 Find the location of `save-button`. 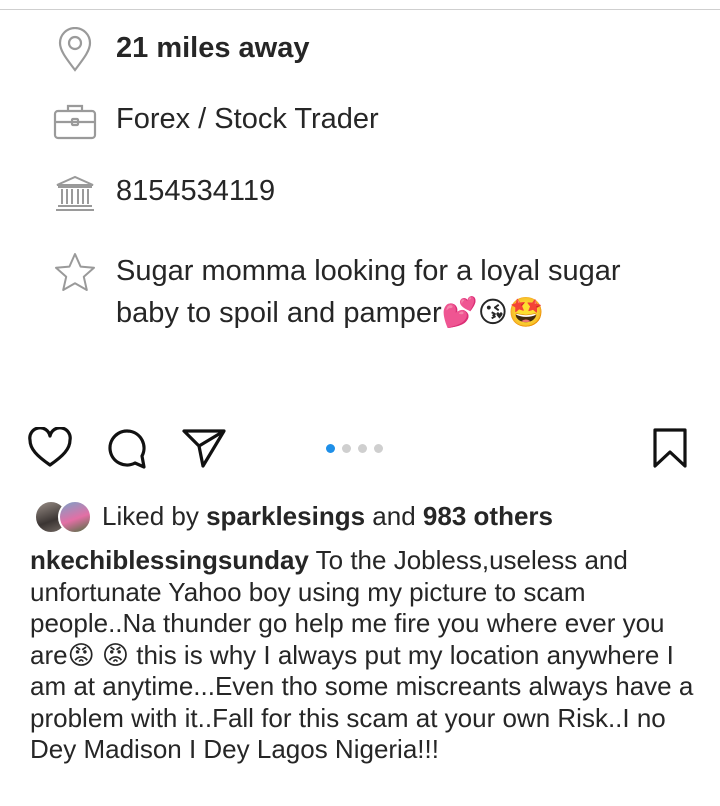

save-button is located at coordinates (670, 450).